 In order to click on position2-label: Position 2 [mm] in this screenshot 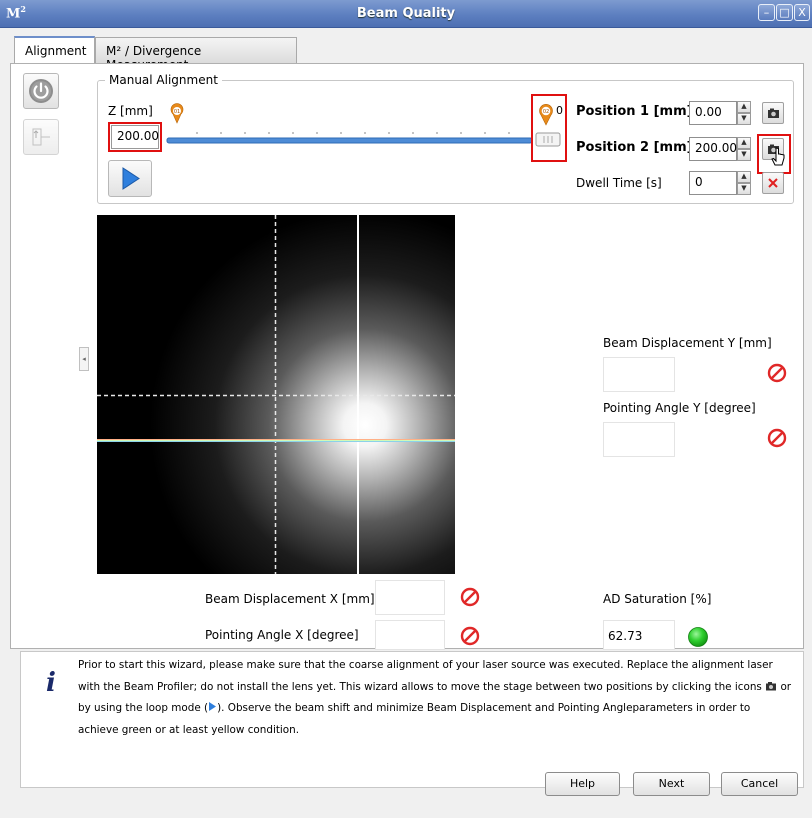, I will do `click(634, 147)`.